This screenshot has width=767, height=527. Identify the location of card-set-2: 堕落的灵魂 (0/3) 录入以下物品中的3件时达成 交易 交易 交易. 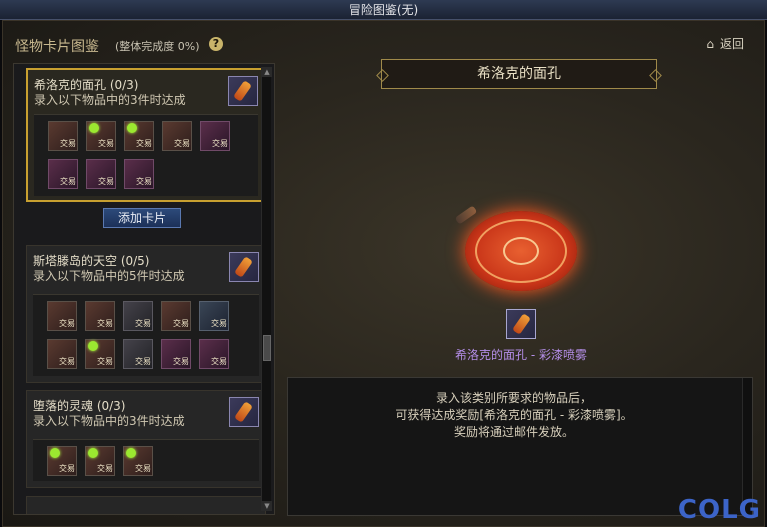
(146, 439).